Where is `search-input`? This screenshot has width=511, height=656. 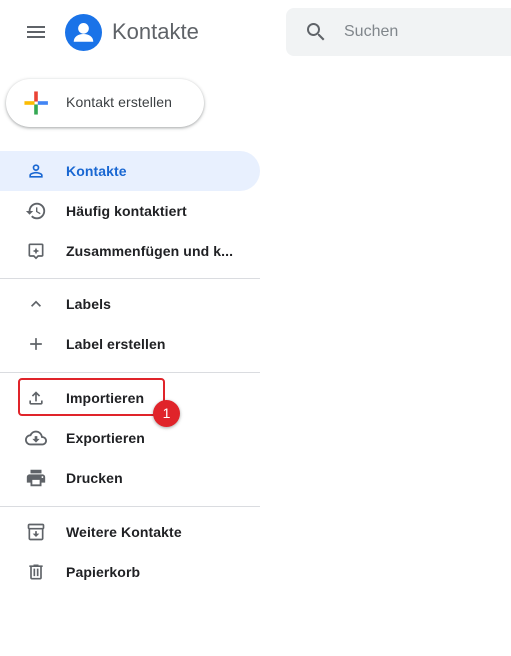
search-input is located at coordinates (427, 32).